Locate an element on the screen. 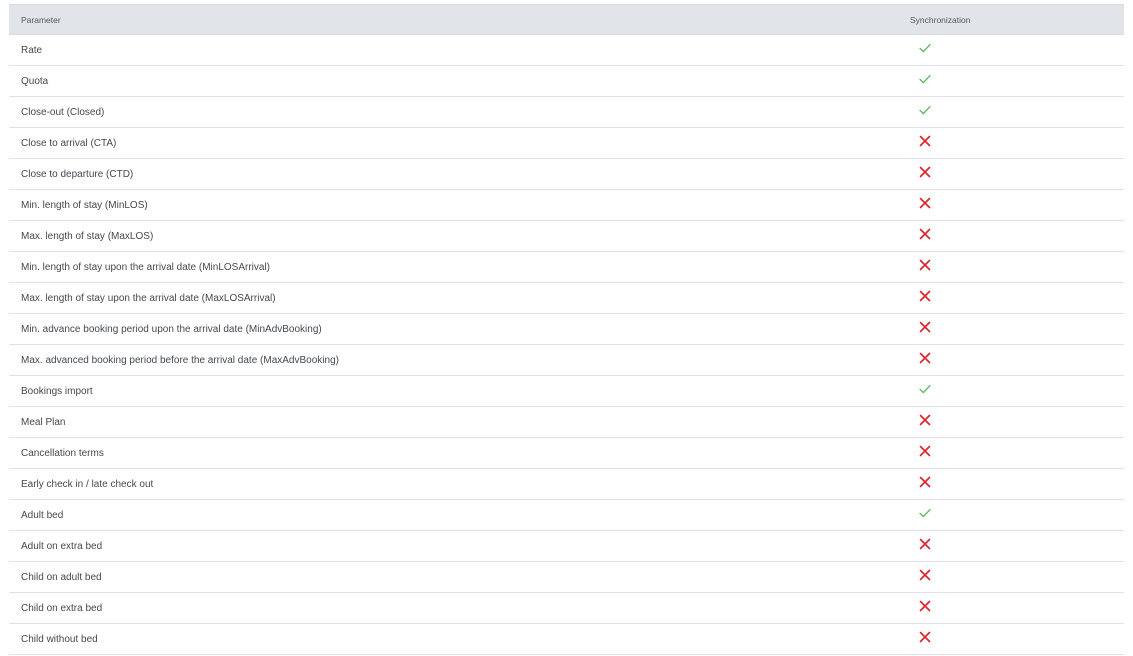  table-row: Child on adult bed is located at coordinates (566, 577).